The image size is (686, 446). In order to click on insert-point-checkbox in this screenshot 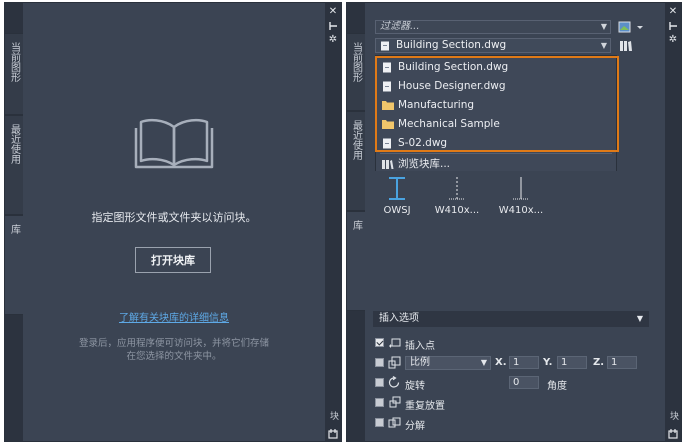, I will do `click(379, 342)`.